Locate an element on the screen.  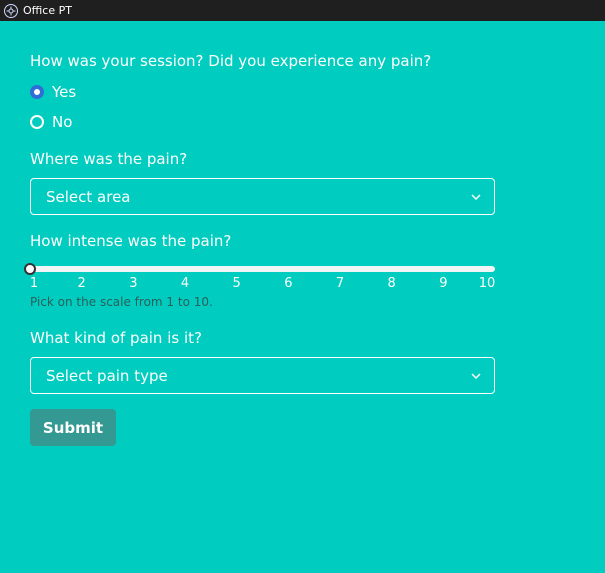
submit-button: Submit is located at coordinates (73, 427).